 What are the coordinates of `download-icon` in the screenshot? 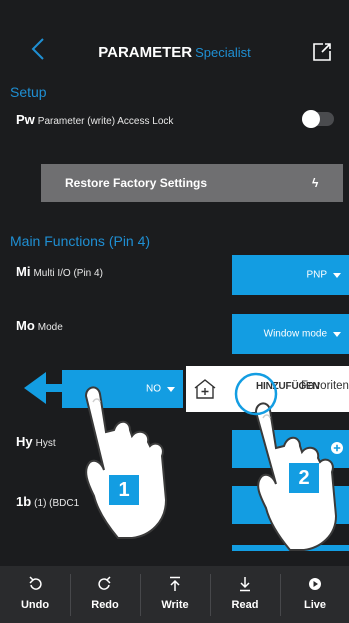 It's located at (245, 584).